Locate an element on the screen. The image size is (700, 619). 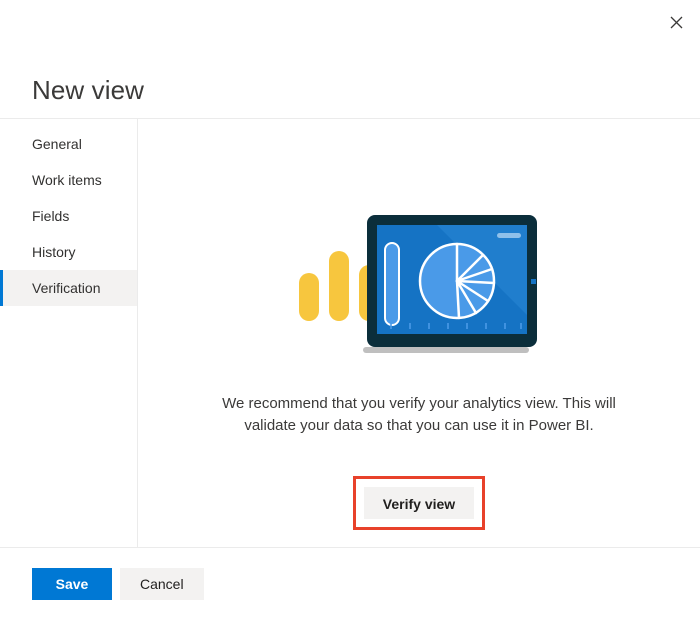
sidebar-item-work-items: Work items is located at coordinates (68, 180).